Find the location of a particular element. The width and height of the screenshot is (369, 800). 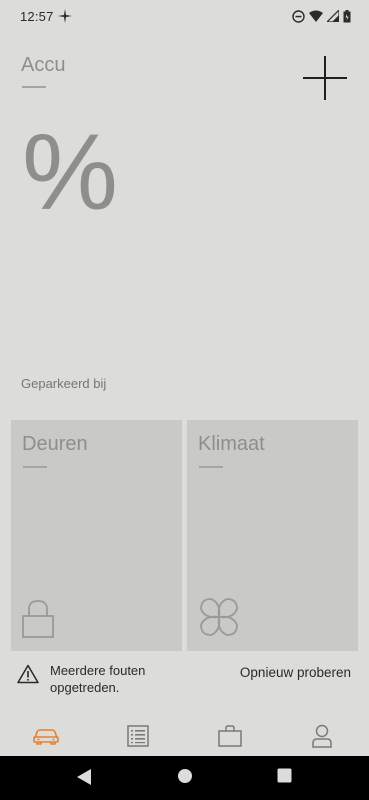

climate-underline is located at coordinates (211, 467).